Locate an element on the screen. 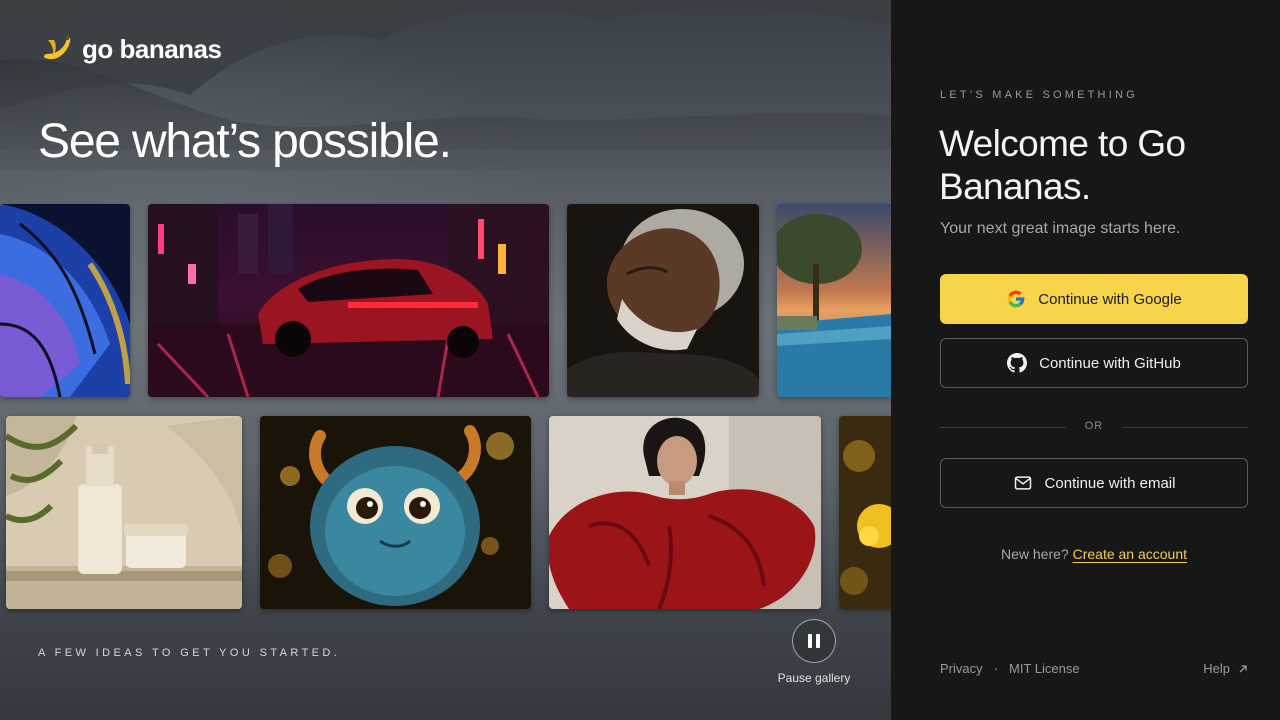  create-account-link: Create an account is located at coordinates (1130, 554).